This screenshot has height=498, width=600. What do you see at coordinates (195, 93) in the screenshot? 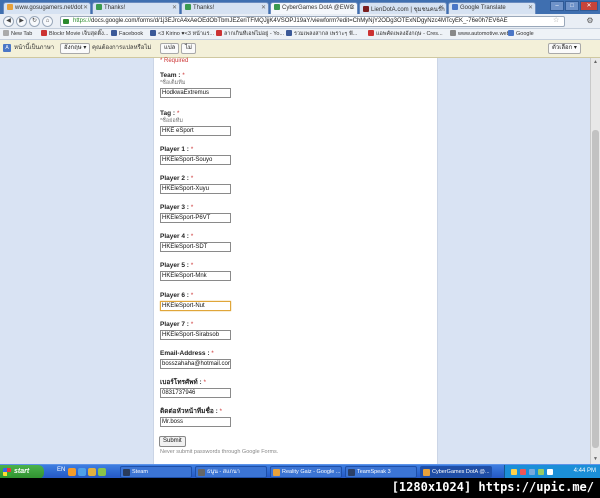
I see `text-input: HodkwaExtremus` at bounding box center [195, 93].